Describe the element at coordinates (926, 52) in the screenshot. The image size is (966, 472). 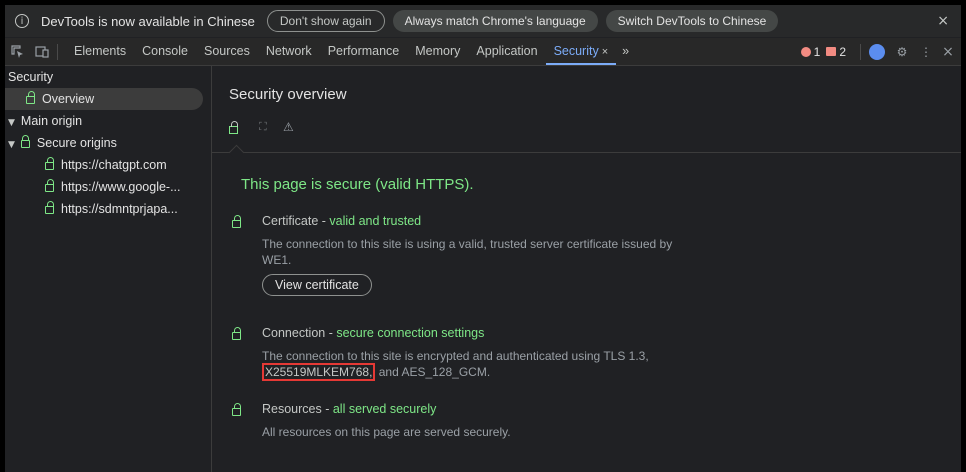
I see `menu-icon: ⋮` at that location.